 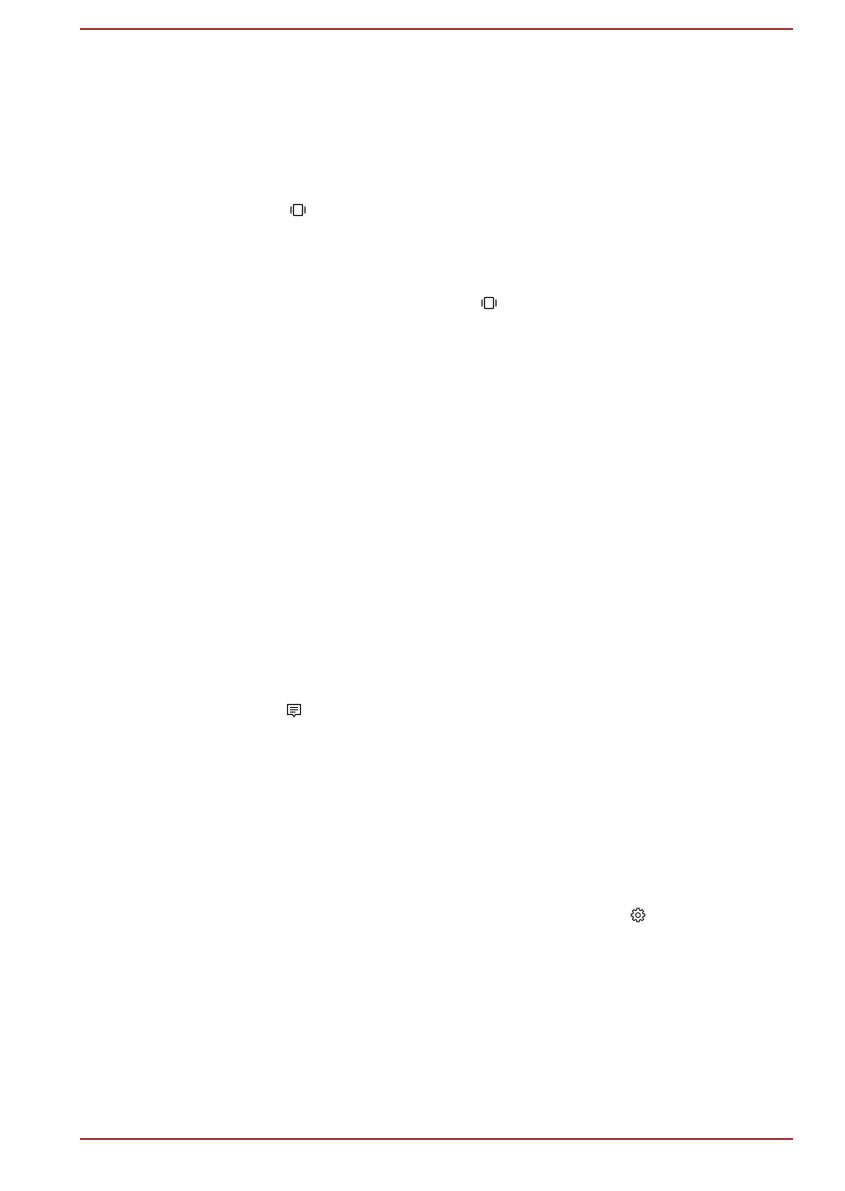 I want to click on gear-icon, so click(x=638, y=915).